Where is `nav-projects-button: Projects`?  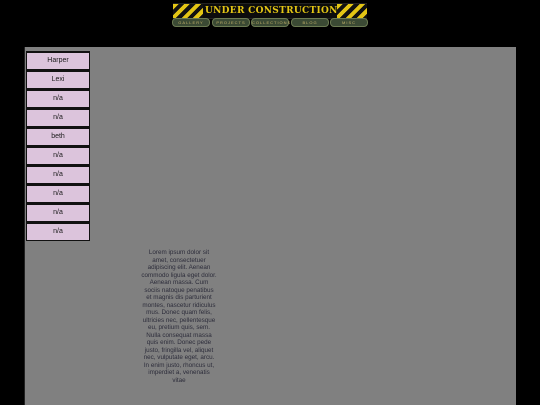
nav-projects-button: Projects is located at coordinates (231, 22).